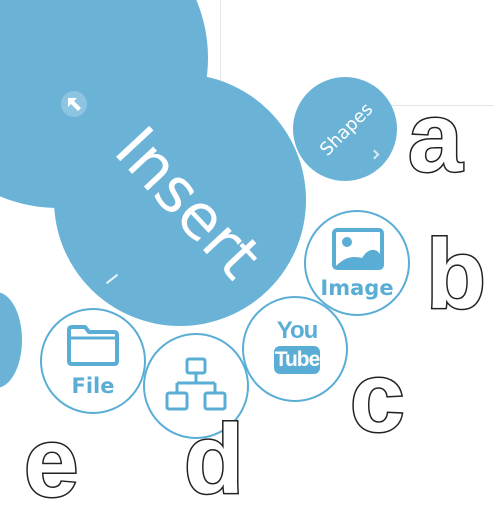 The width and height of the screenshot is (494, 517). Describe the element at coordinates (358, 249) in the screenshot. I see `image-icon` at that location.